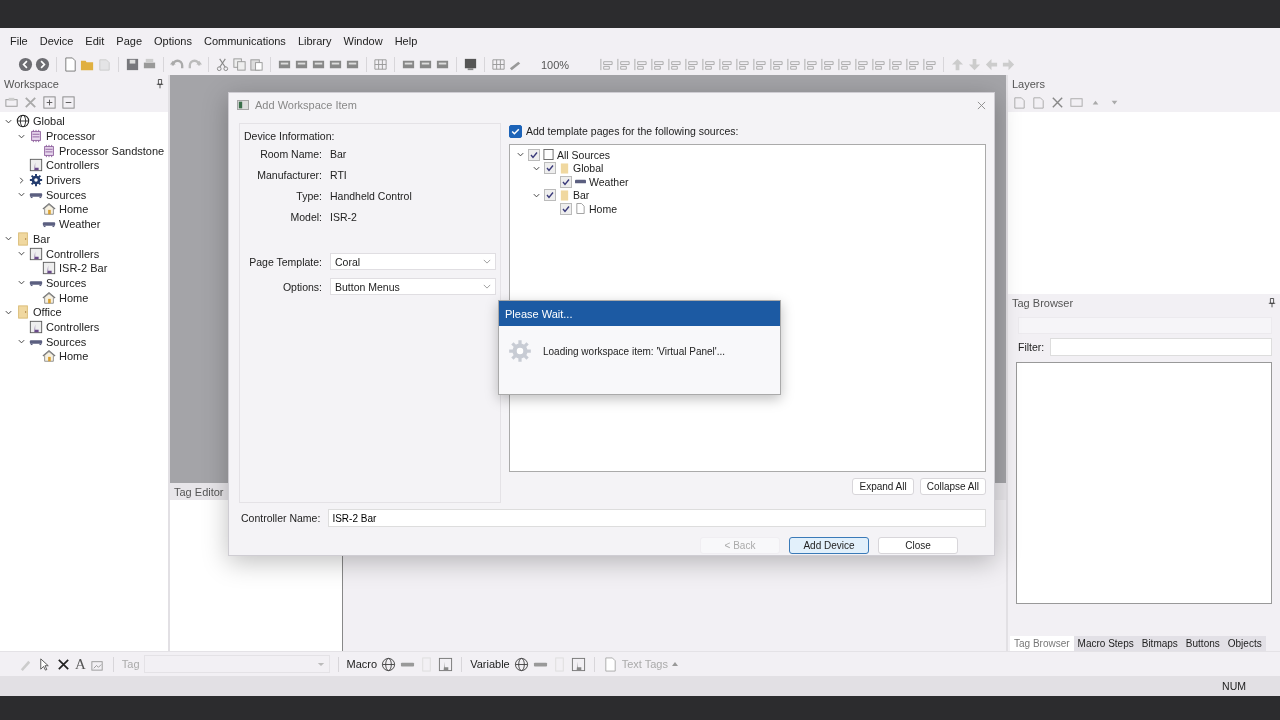 This screenshot has width=1280, height=720. Describe the element at coordinates (1159, 643) in the screenshot. I see `tab: Bitmaps` at that location.